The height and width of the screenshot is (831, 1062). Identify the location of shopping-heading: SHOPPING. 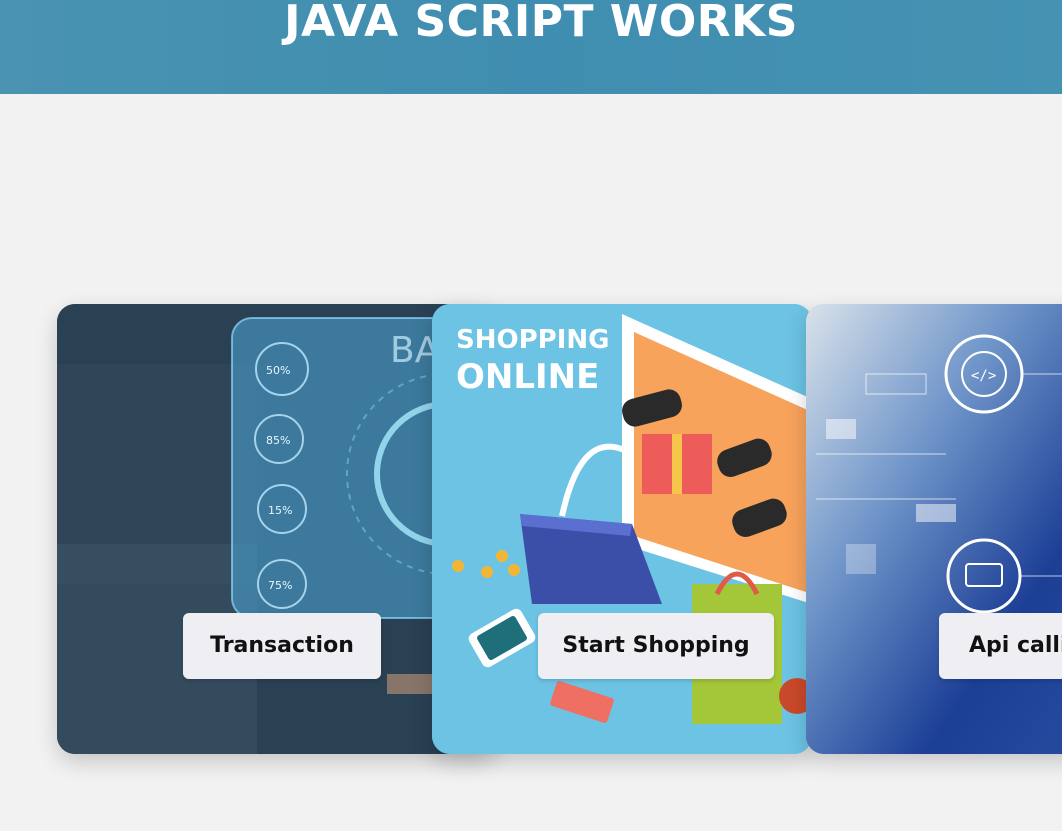
(532, 340).